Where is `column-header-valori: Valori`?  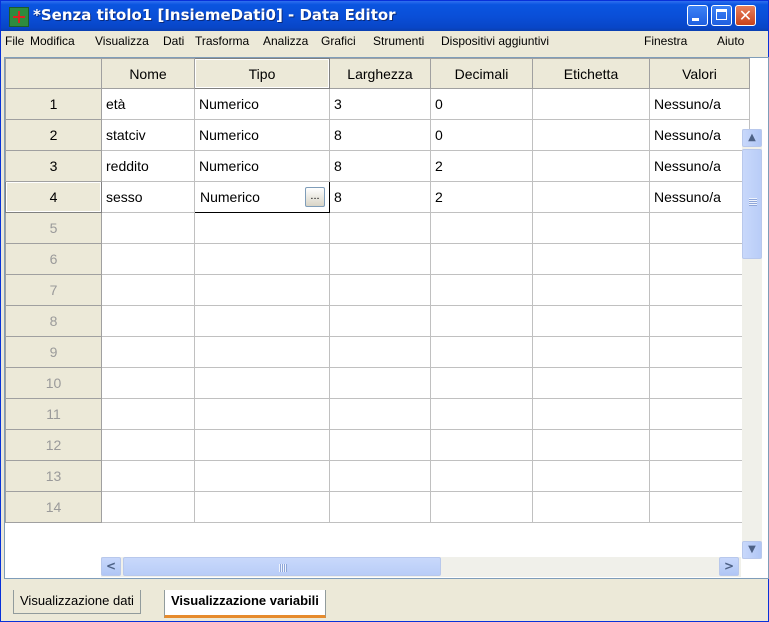 column-header-valori: Valori is located at coordinates (699, 73).